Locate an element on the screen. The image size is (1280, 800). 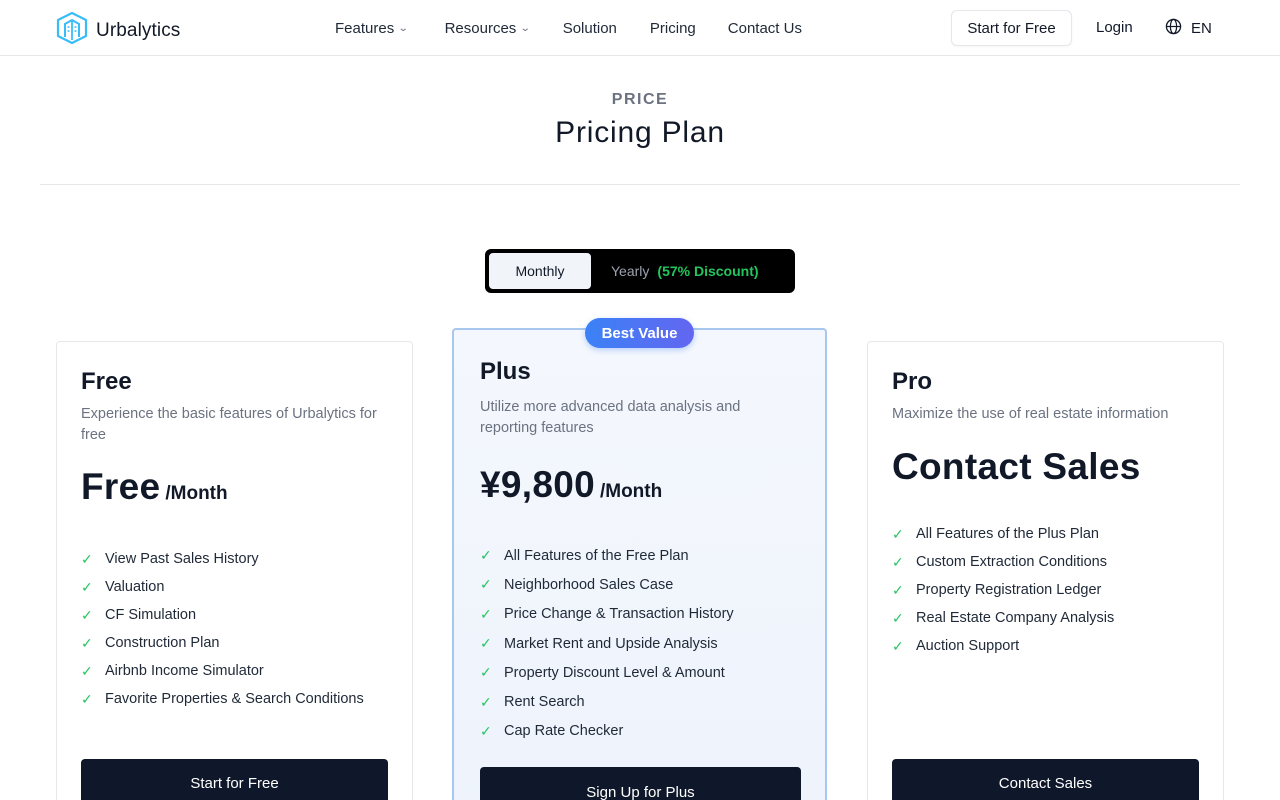
price-amount: Free is located at coordinates (121, 486).